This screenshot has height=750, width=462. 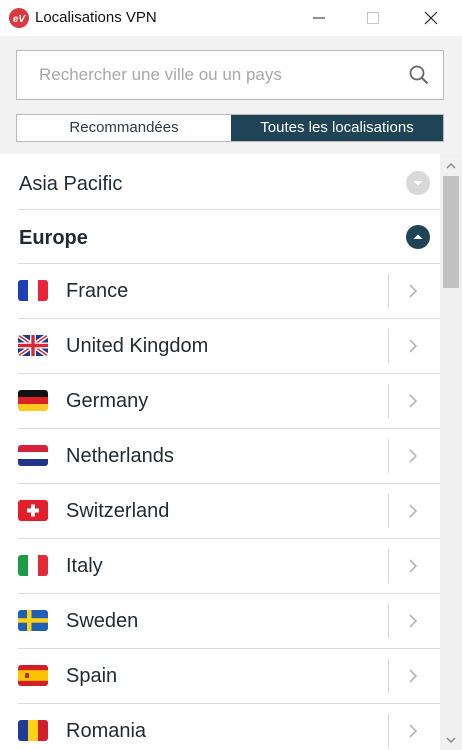 I want to click on flag-romania-icon, so click(x=33, y=730).